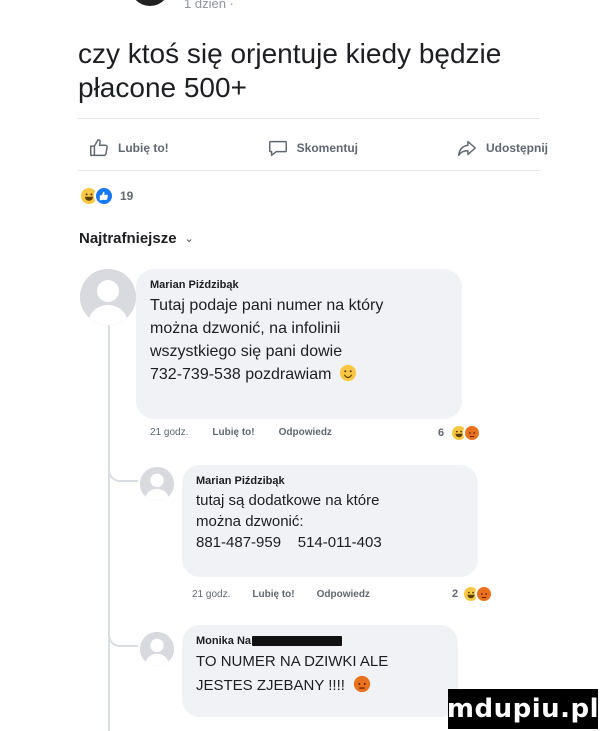  What do you see at coordinates (224, 641) in the screenshot?
I see `comment-author-name: Monika Na` at bounding box center [224, 641].